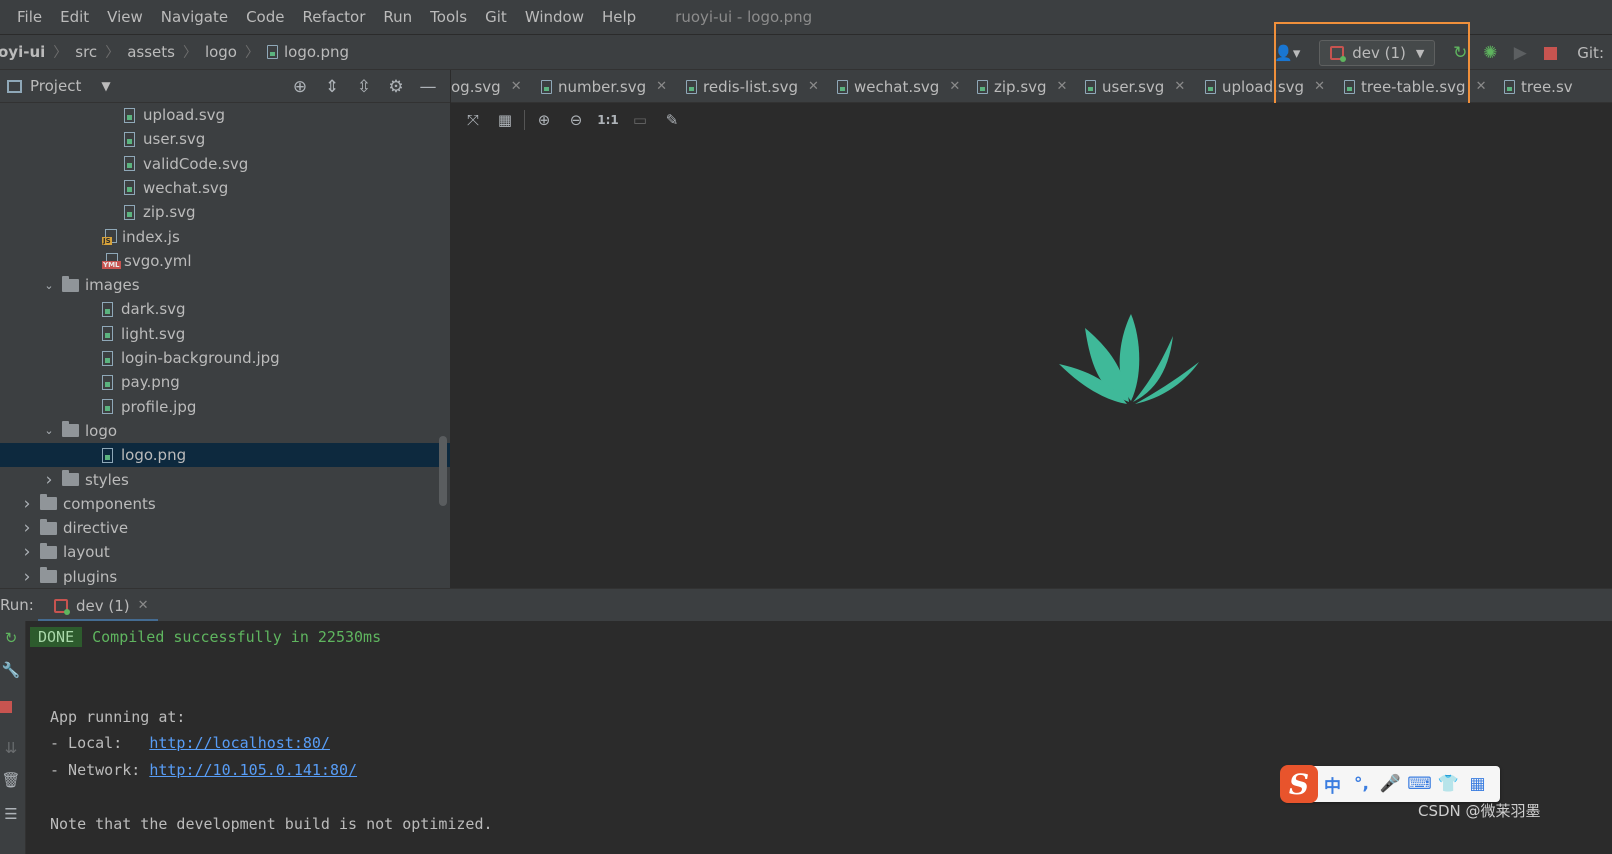 The width and height of the screenshot is (1612, 854). Describe the element at coordinates (11, 670) in the screenshot. I see `wrench-icon: 🔧` at that location.